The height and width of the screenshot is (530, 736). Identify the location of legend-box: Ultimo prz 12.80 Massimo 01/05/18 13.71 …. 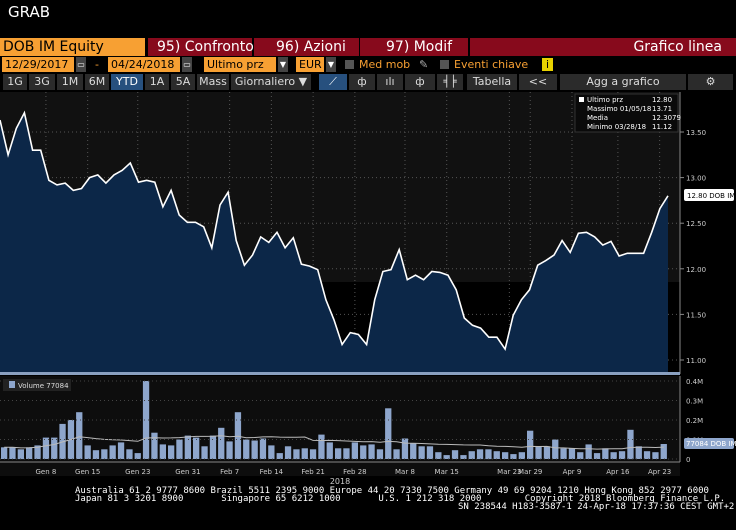
(627, 113).